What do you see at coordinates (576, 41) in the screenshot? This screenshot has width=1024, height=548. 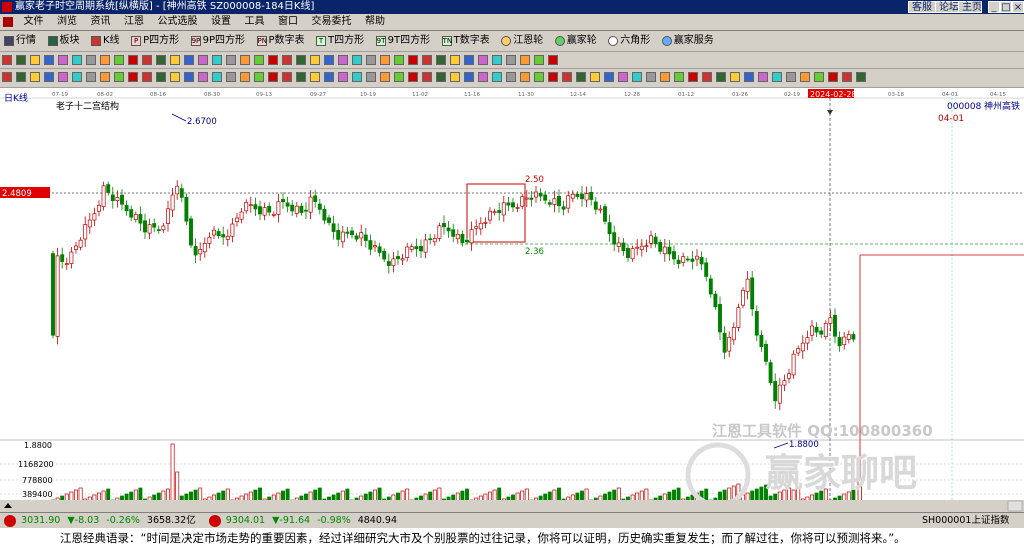 I see `toolbar-winner-wheel-button: 赢家轮` at bounding box center [576, 41].